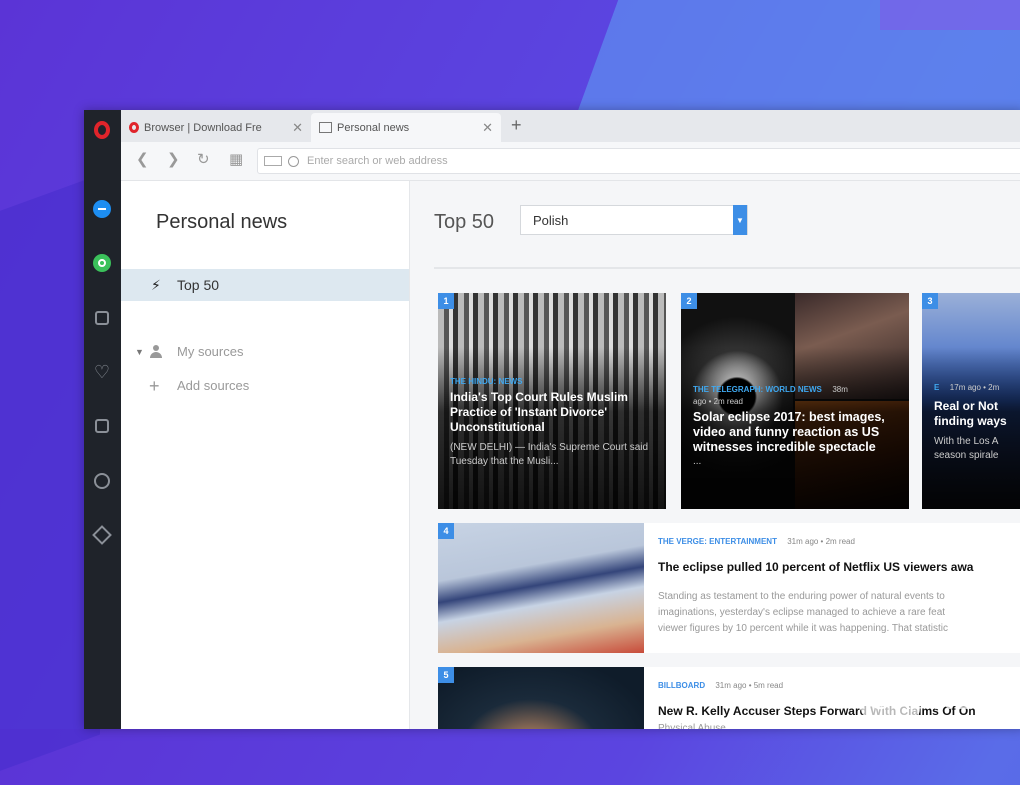 Image resolution: width=1020 pixels, height=785 pixels. What do you see at coordinates (102, 372) in the screenshot?
I see `bookmarks-heart-icon: ♡` at bounding box center [102, 372].